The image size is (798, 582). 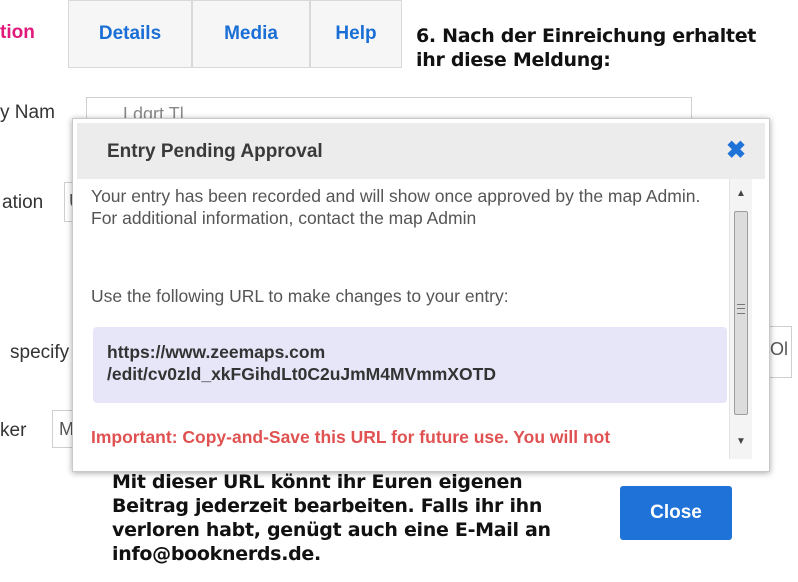 I want to click on close-button: Close, so click(x=676, y=513).